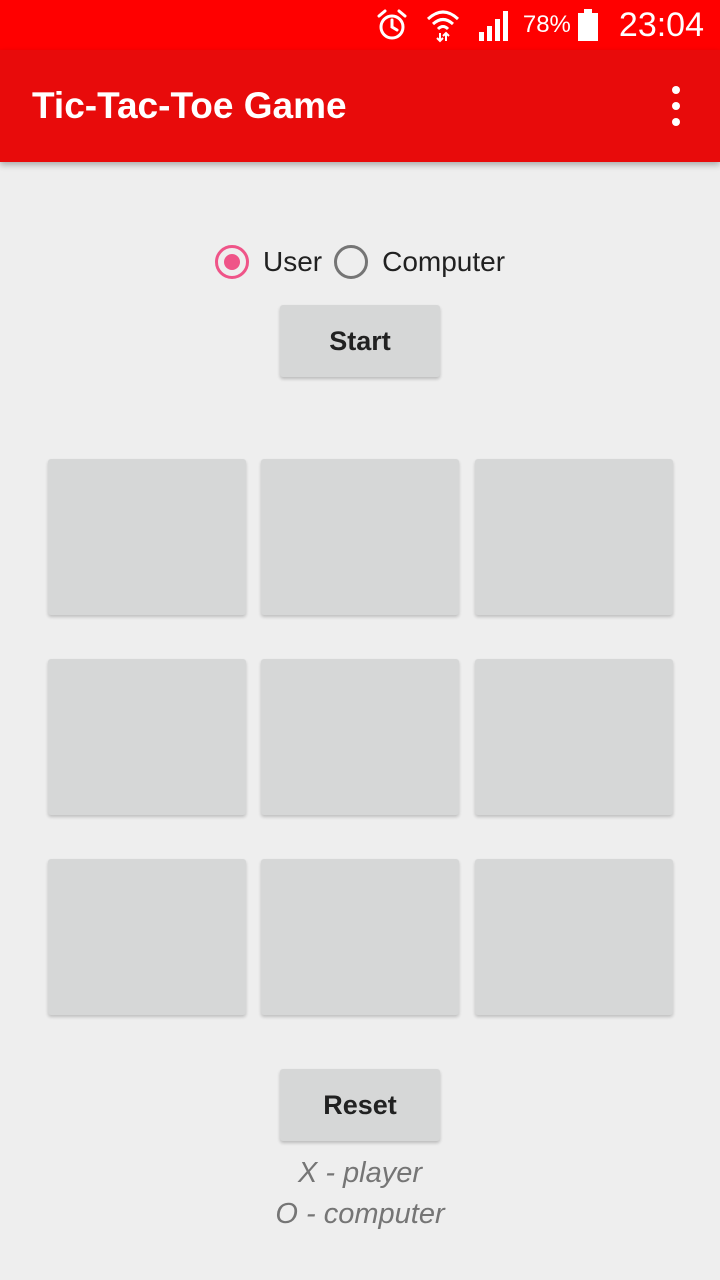  I want to click on reset-button: Reset, so click(360, 1105).